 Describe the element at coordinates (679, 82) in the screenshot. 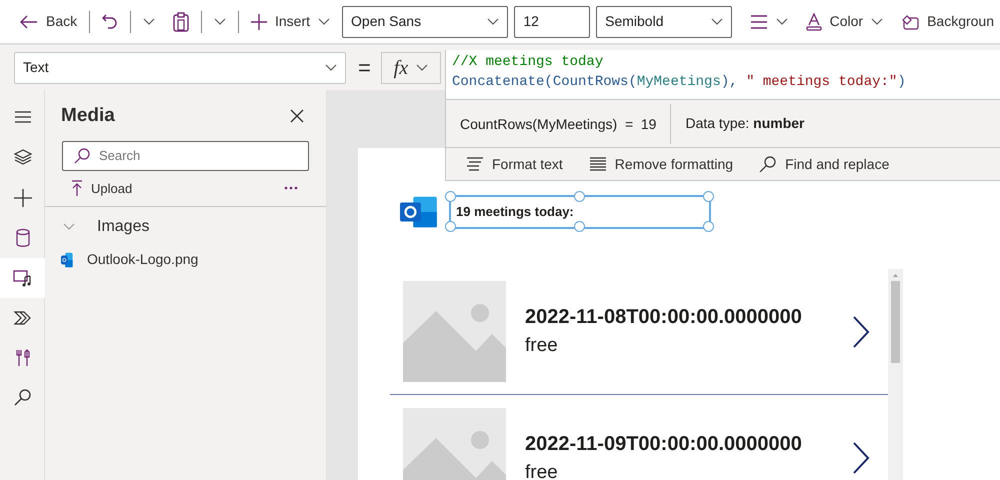

I see `code-line: Concatenate(CountRows(MyMeetings), " meetings today:")` at that location.